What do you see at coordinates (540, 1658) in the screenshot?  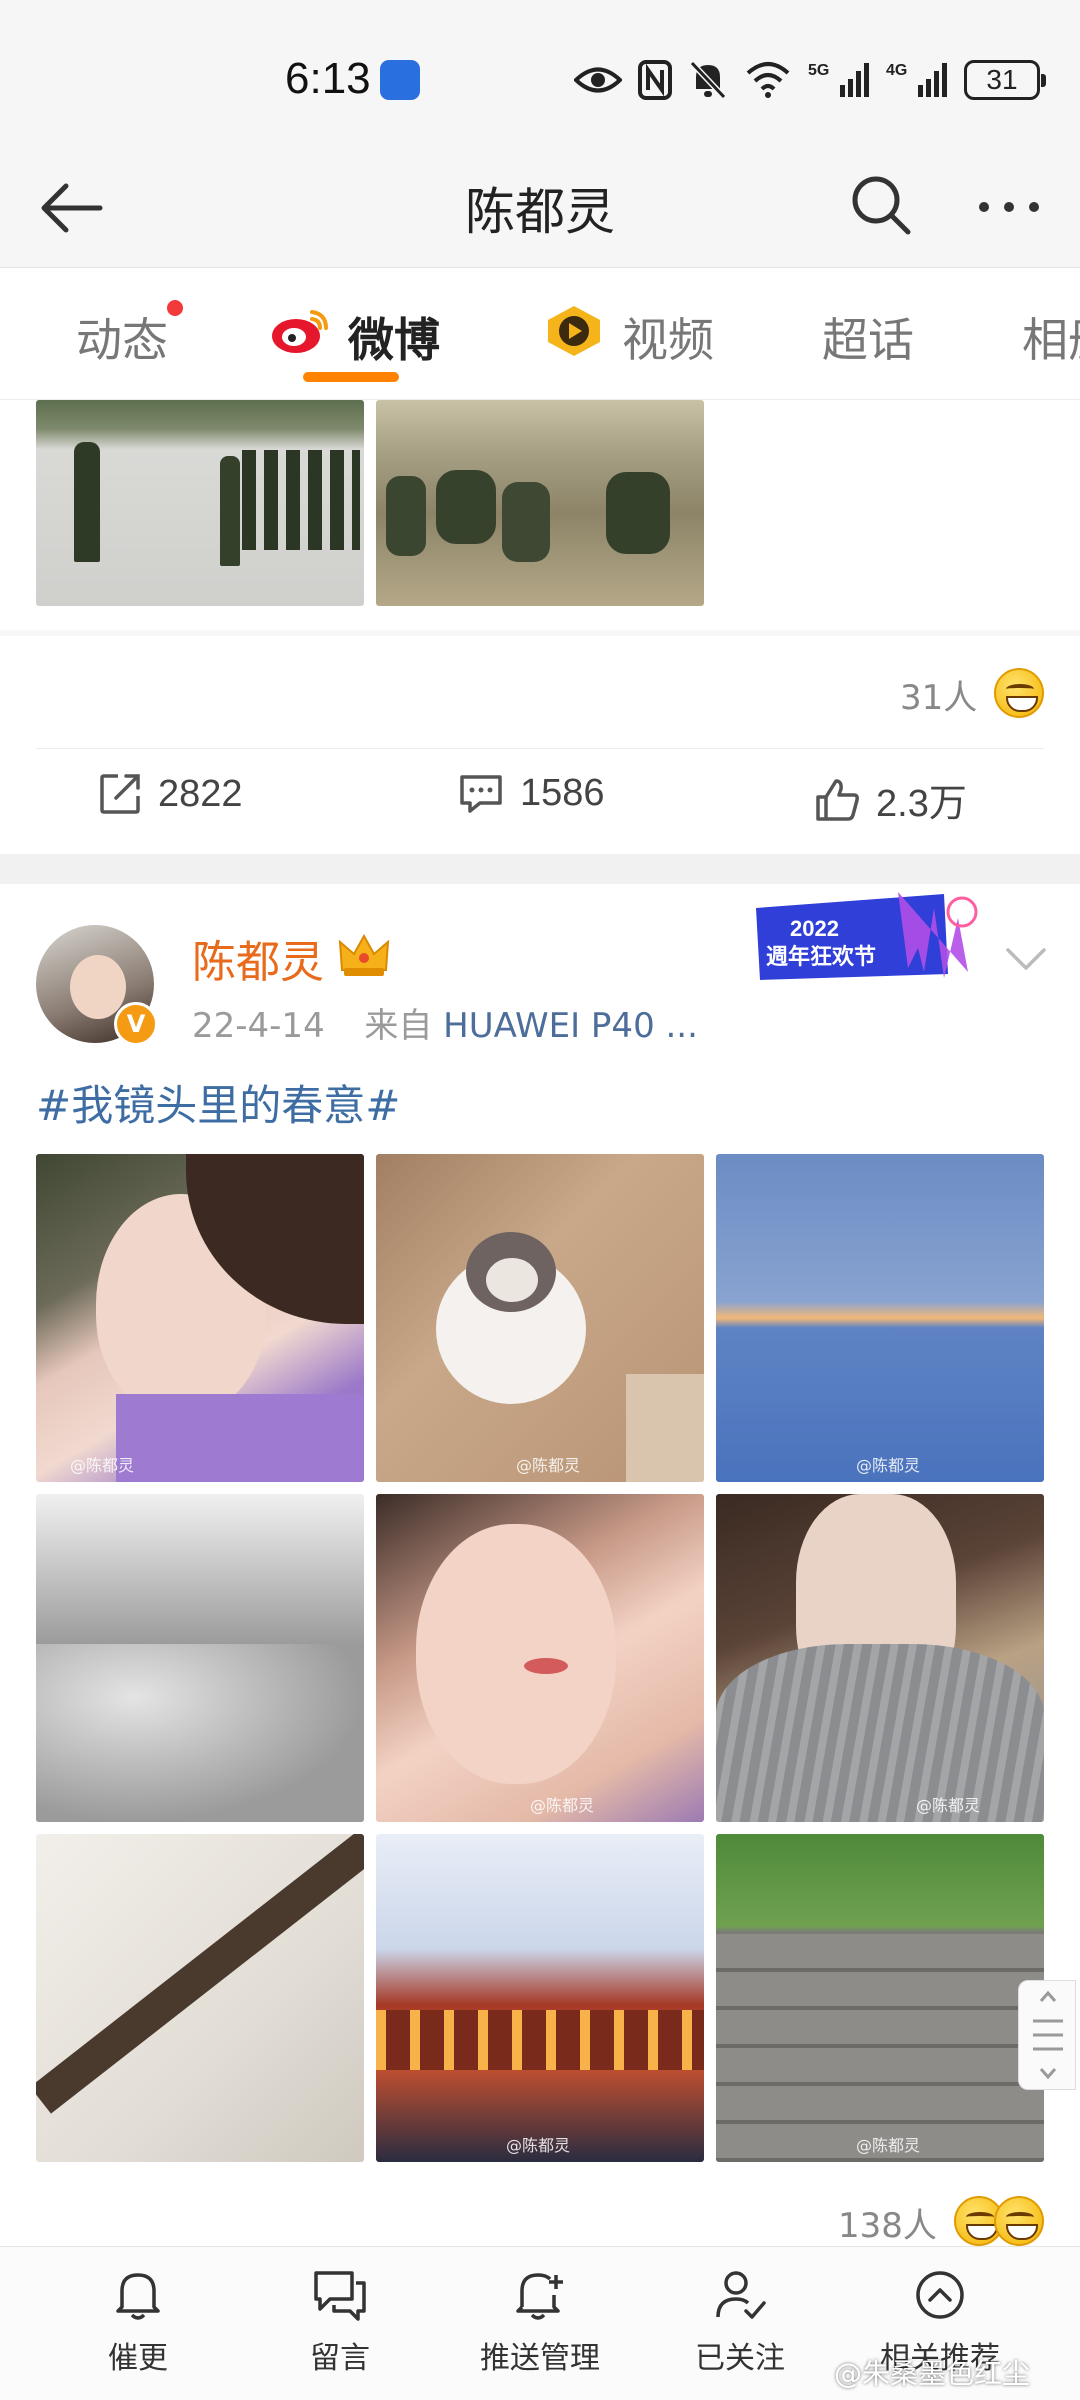 I see `grid-image-5: @陈都灵` at bounding box center [540, 1658].